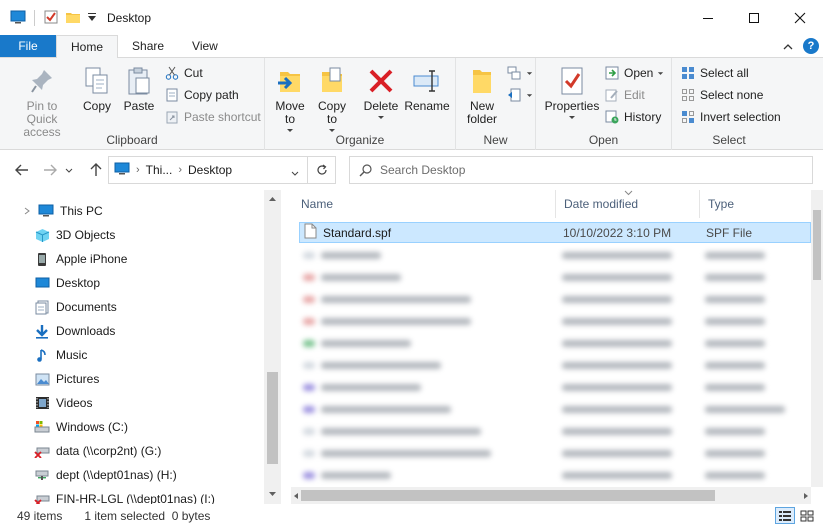  What do you see at coordinates (60, 355) in the screenshot?
I see `tree-item-music: Music` at bounding box center [60, 355].